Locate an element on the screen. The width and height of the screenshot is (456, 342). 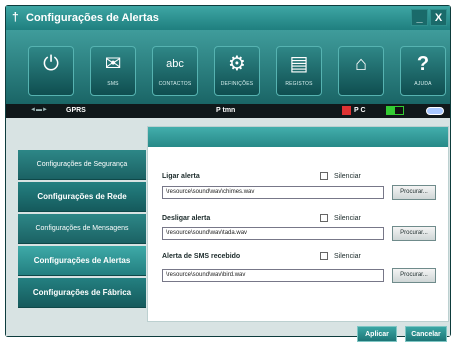
battery-icon is located at coordinates (395, 110).